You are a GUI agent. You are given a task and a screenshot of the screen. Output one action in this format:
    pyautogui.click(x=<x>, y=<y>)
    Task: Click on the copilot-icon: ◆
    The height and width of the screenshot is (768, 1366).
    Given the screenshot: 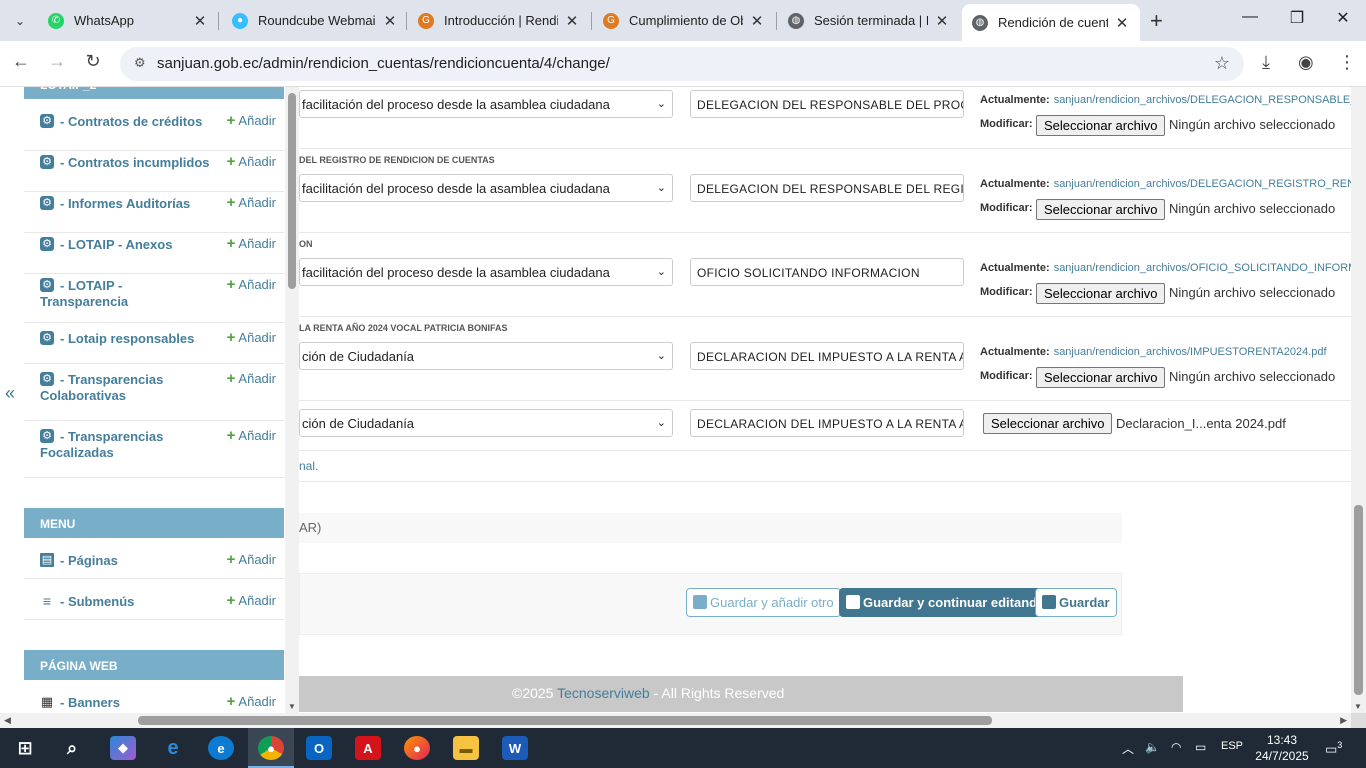 What is the action you would take?
    pyautogui.click(x=123, y=748)
    